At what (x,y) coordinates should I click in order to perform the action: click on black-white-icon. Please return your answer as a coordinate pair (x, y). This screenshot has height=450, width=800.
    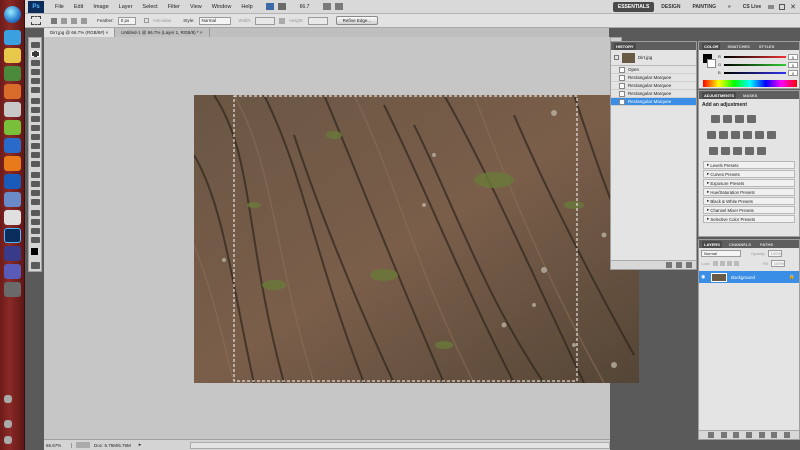
    Looking at the image, I should click on (747, 135).